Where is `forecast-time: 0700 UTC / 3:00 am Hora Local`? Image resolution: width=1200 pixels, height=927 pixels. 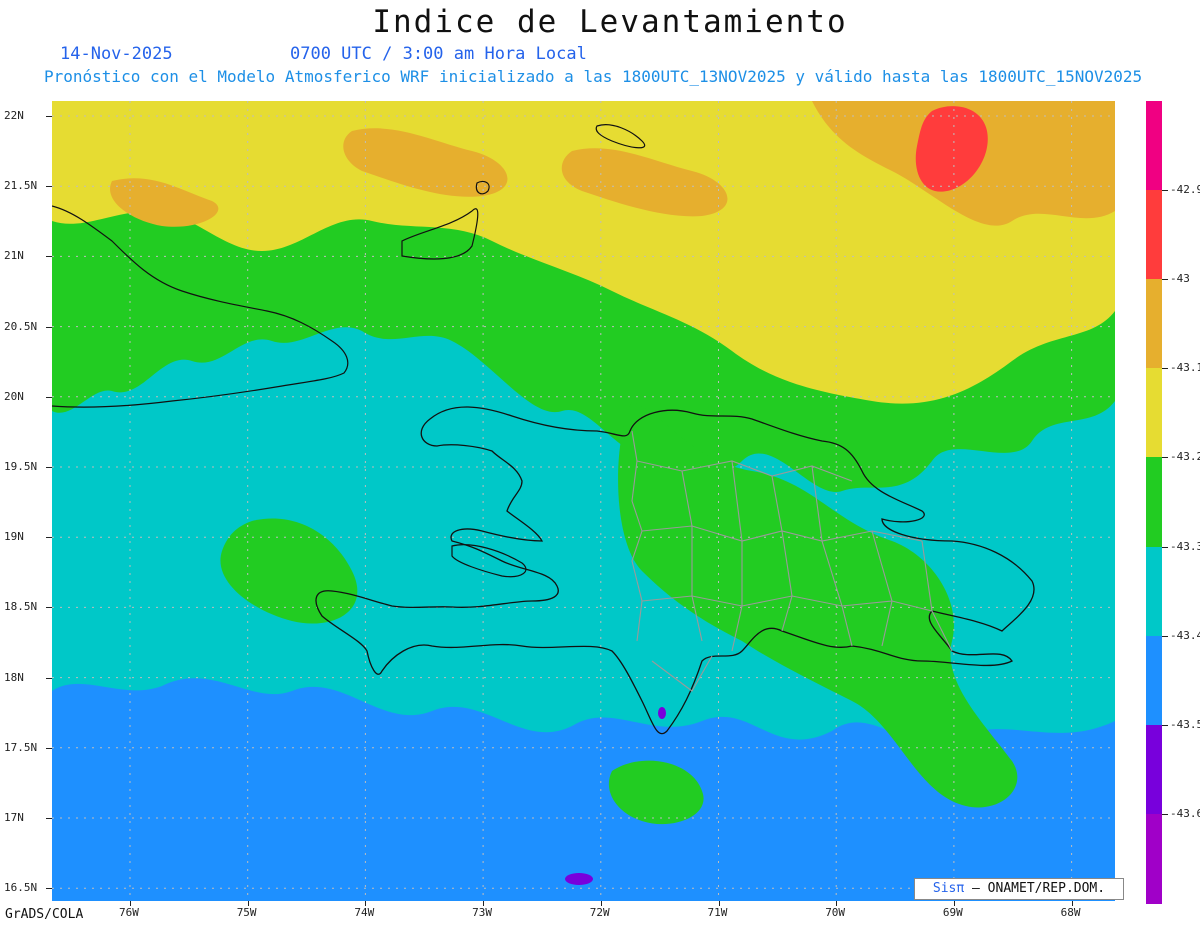 forecast-time: 0700 UTC / 3:00 am Hora Local is located at coordinates (438, 54).